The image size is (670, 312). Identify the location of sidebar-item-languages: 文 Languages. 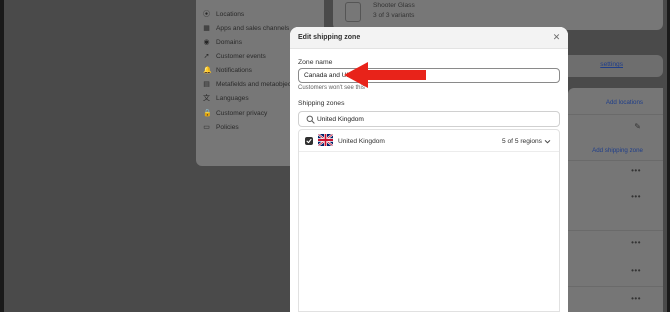
(226, 98).